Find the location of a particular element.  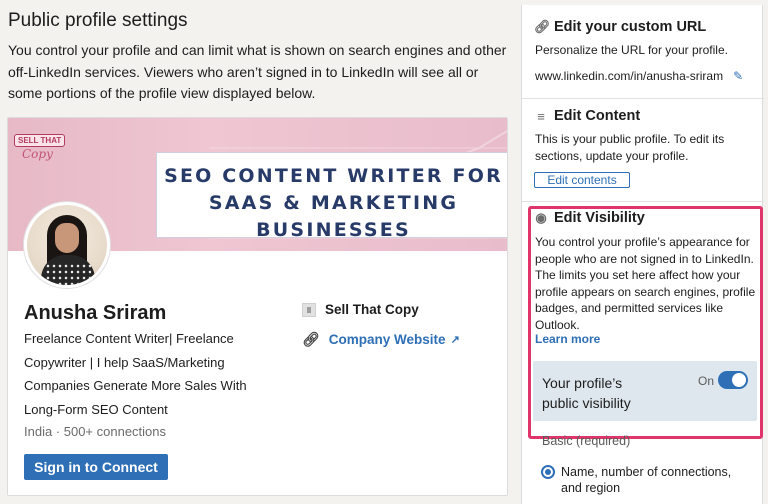

location-connections: India · 500+ connections is located at coordinates (95, 431).